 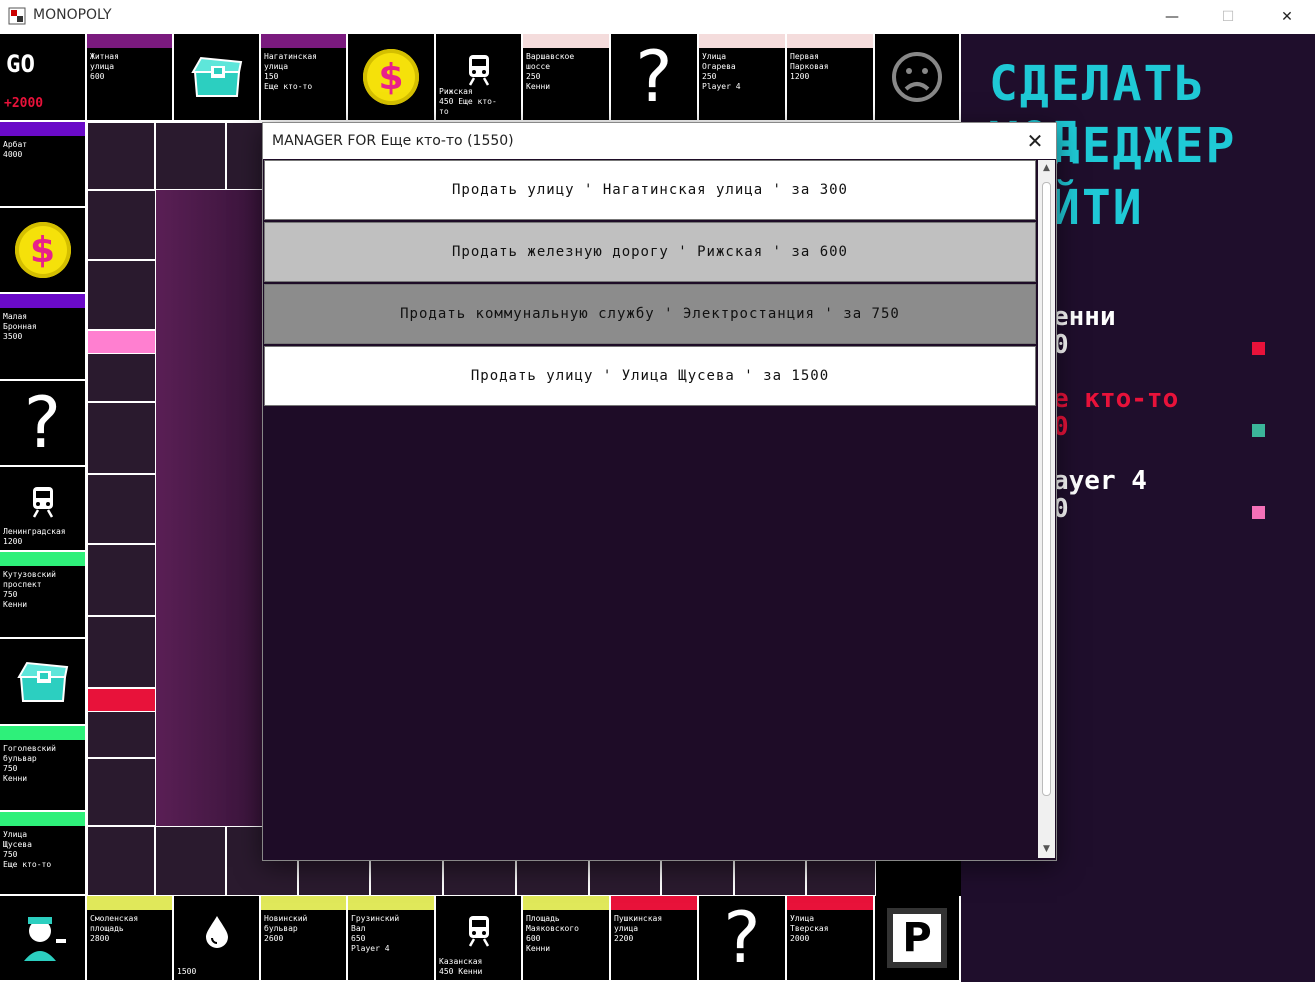 What do you see at coordinates (809, 928) in the screenshot?
I see `tile-label: Улица Тверская 2000` at bounding box center [809, 928].